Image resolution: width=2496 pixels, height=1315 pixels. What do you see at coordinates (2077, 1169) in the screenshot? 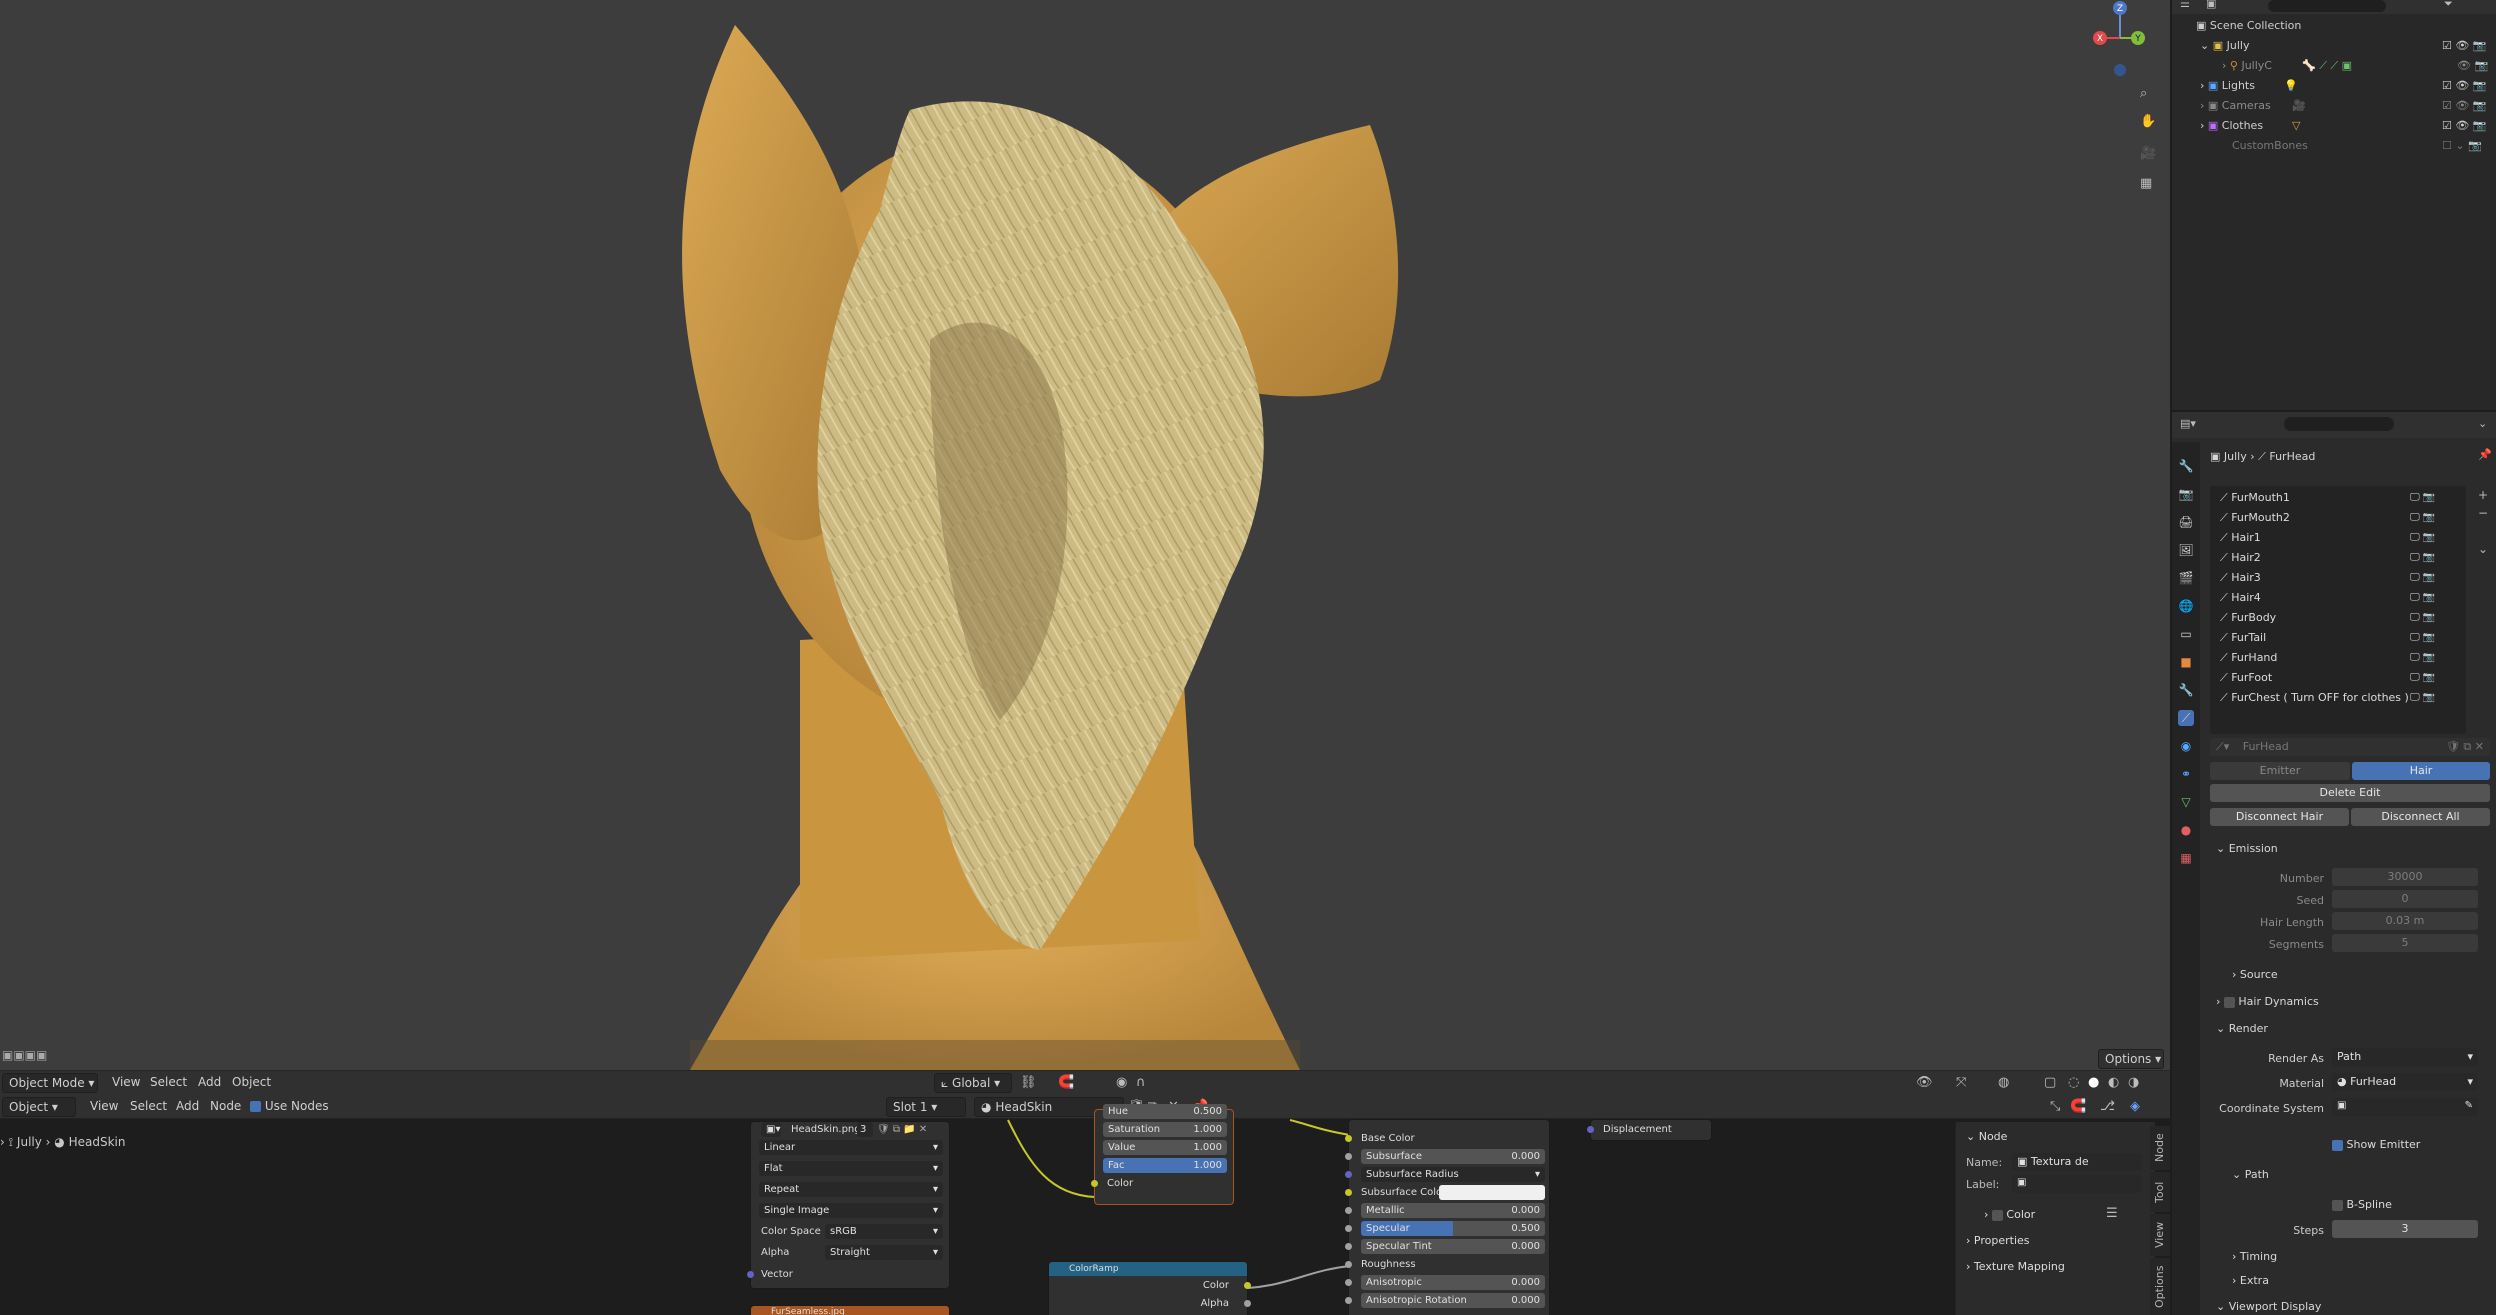
I see `node-name-field: ▣ Textura de imagem` at bounding box center [2077, 1169].